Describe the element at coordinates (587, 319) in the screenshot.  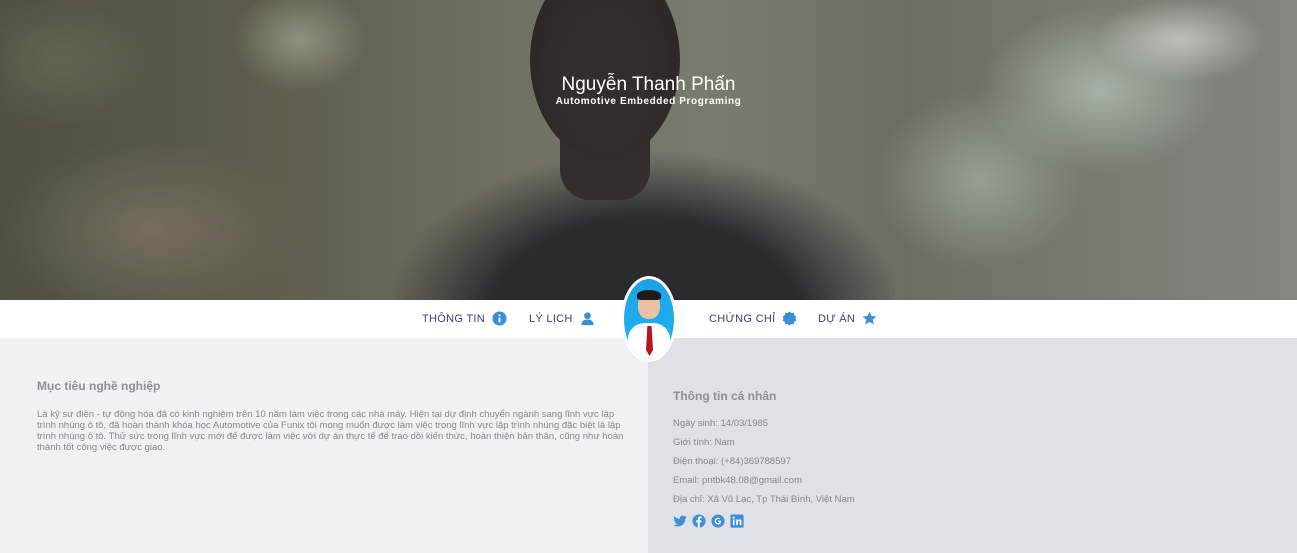
I see `user-icon` at that location.